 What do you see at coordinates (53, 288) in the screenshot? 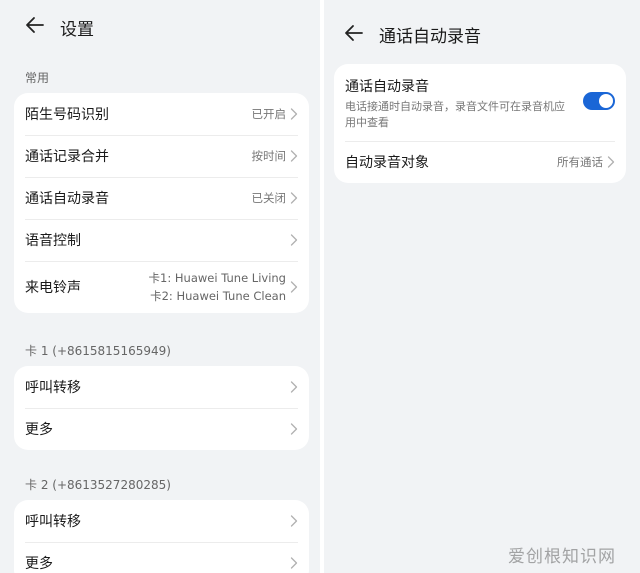
I see `row-label: 来电铃声` at bounding box center [53, 288].